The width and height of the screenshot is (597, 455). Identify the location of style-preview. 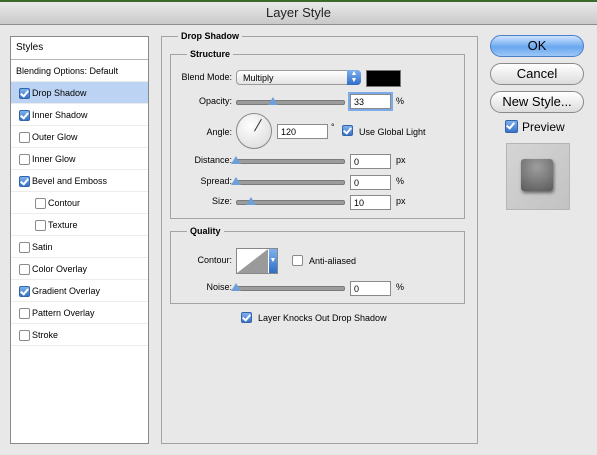
(538, 176).